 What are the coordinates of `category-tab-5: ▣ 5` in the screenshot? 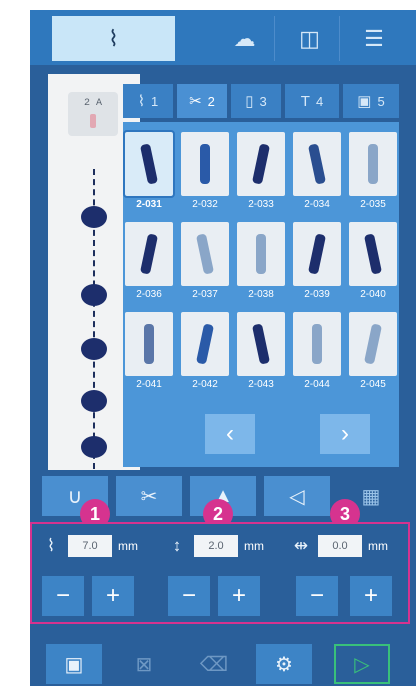 It's located at (371, 101).